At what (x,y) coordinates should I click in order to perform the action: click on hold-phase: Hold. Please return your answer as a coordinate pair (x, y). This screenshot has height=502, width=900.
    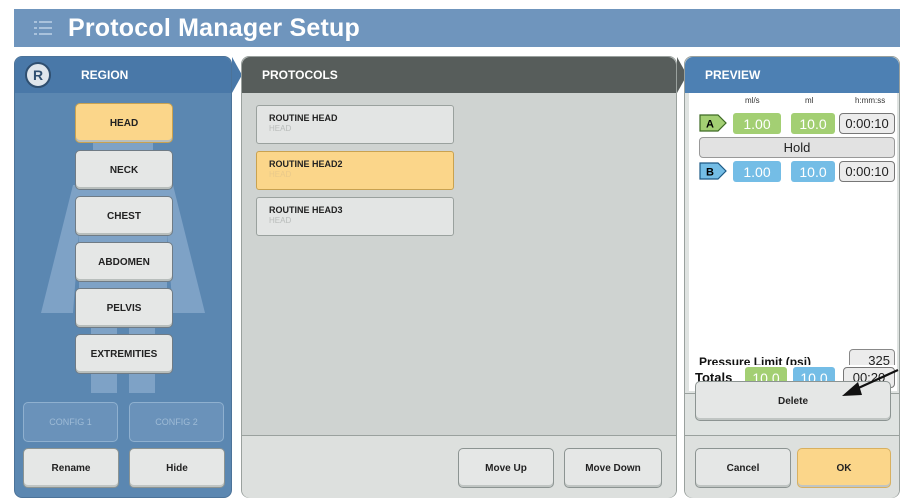
    Looking at the image, I should click on (797, 147).